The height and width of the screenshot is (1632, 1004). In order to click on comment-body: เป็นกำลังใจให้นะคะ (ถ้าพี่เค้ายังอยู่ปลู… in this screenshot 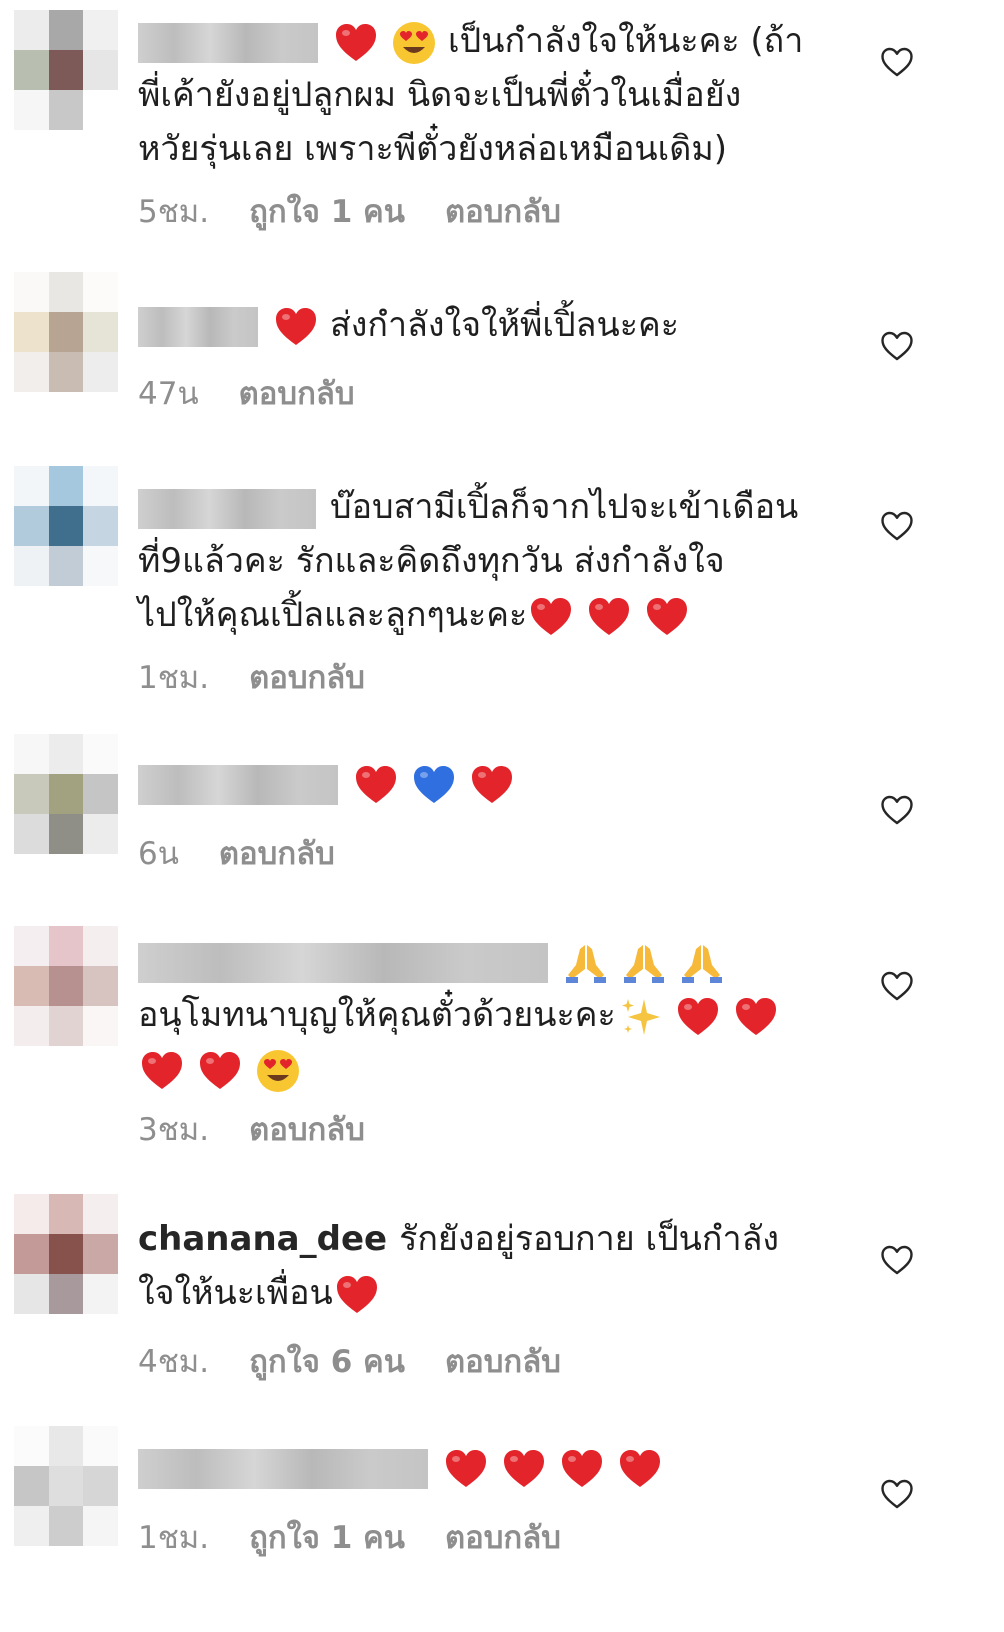, I will do `click(498, 122)`.